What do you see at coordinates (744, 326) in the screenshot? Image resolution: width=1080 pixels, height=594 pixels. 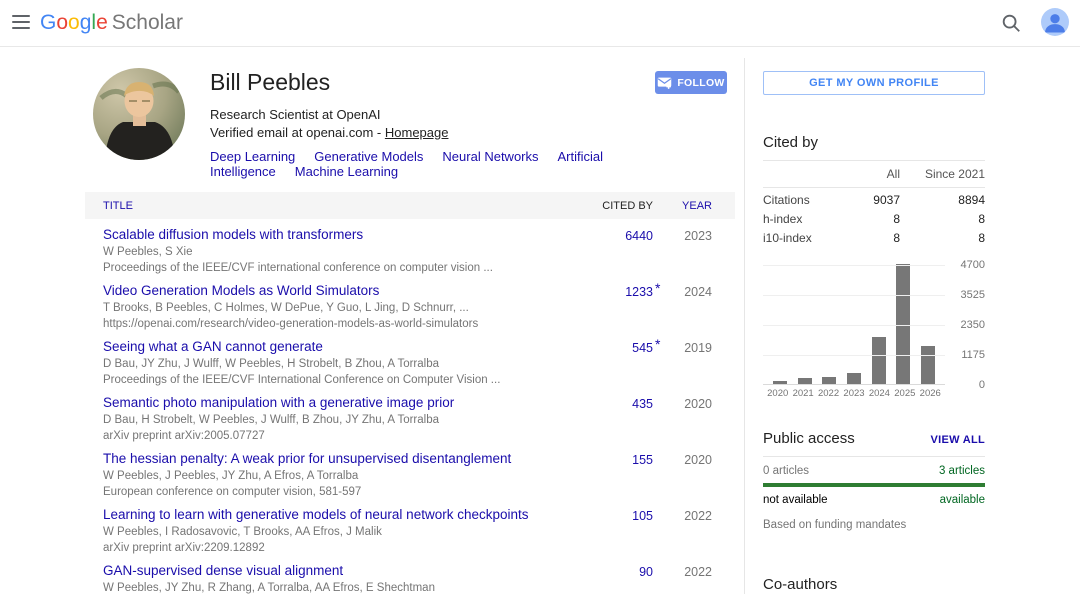 I see `sidebar-divider` at bounding box center [744, 326].